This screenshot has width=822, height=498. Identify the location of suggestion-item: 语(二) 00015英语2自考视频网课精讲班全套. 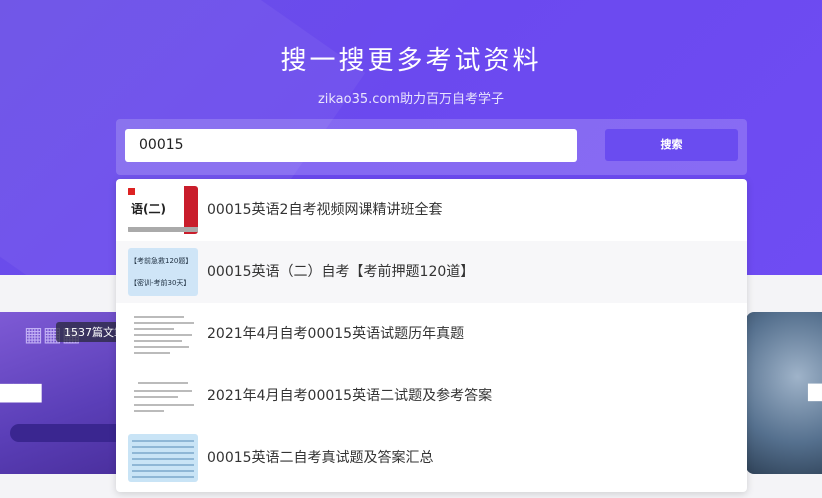
(431, 210).